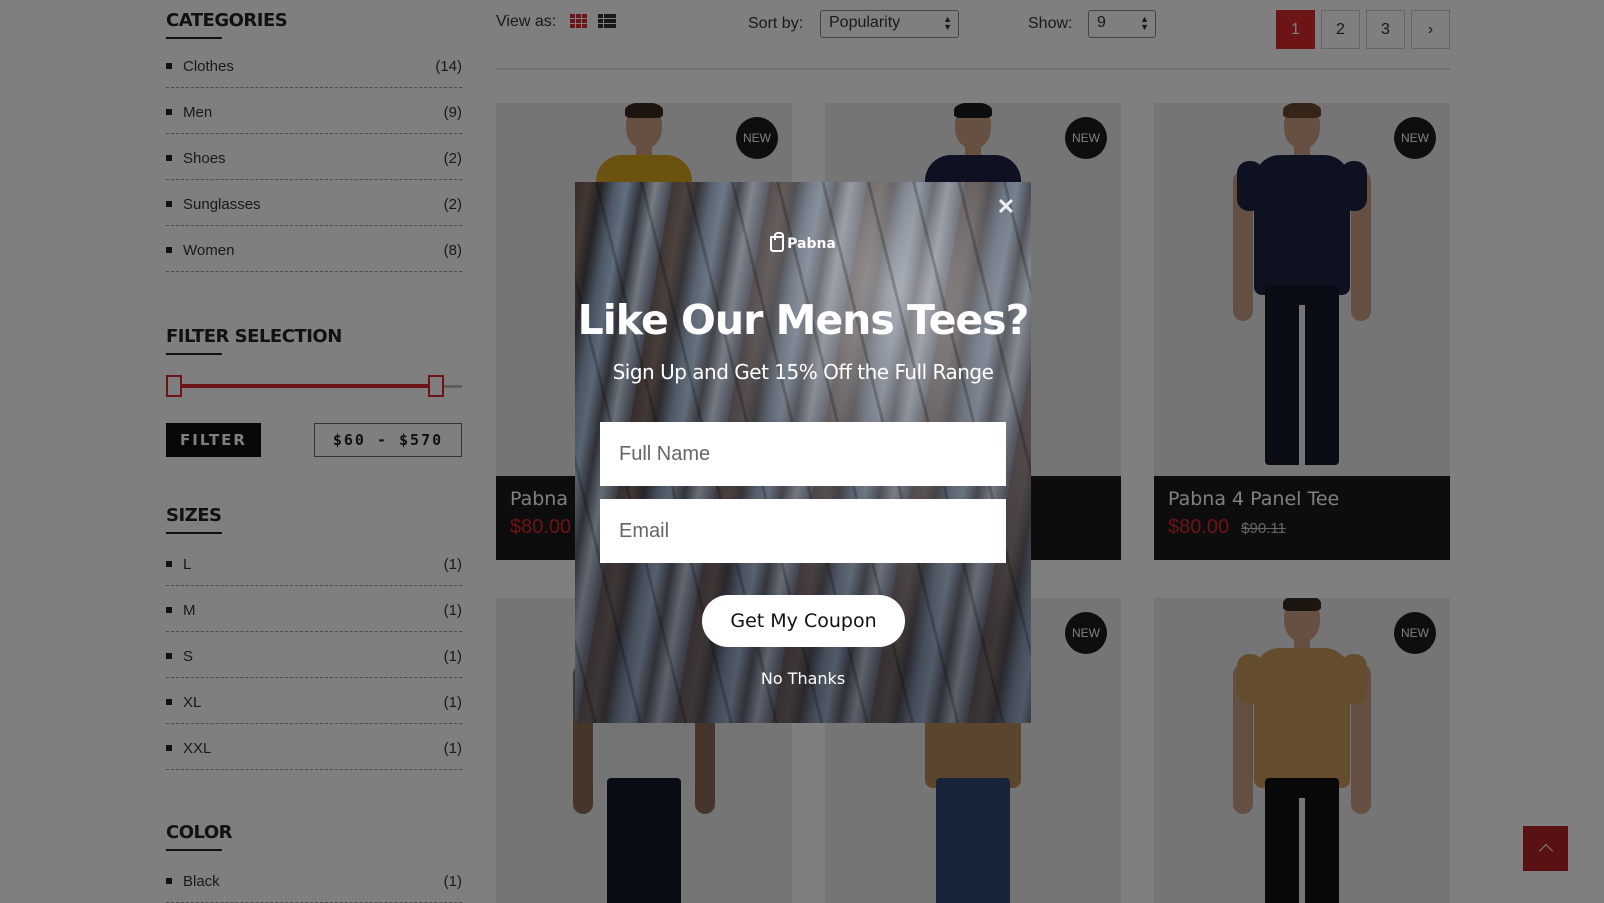 This screenshot has width=1604, height=903. Describe the element at coordinates (803, 678) in the screenshot. I see `no-thanks-link: No Thanks` at that location.